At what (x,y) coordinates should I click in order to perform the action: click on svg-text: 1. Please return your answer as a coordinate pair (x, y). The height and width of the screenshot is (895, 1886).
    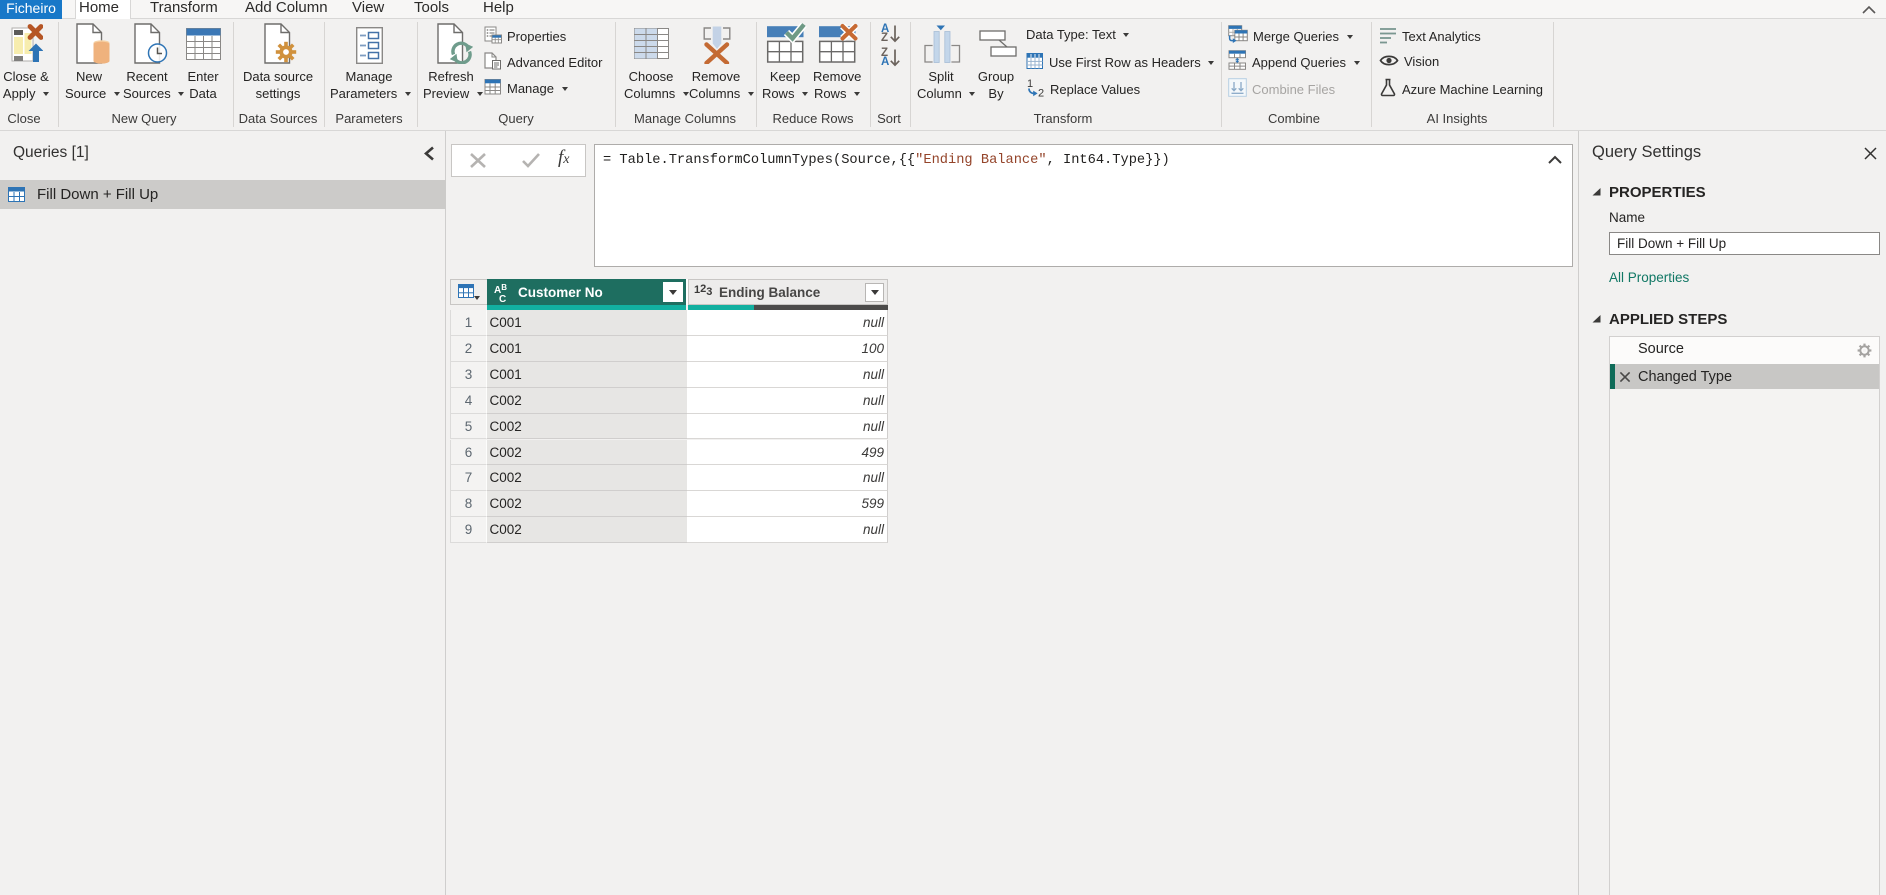
    Looking at the image, I should click on (1030, 84).